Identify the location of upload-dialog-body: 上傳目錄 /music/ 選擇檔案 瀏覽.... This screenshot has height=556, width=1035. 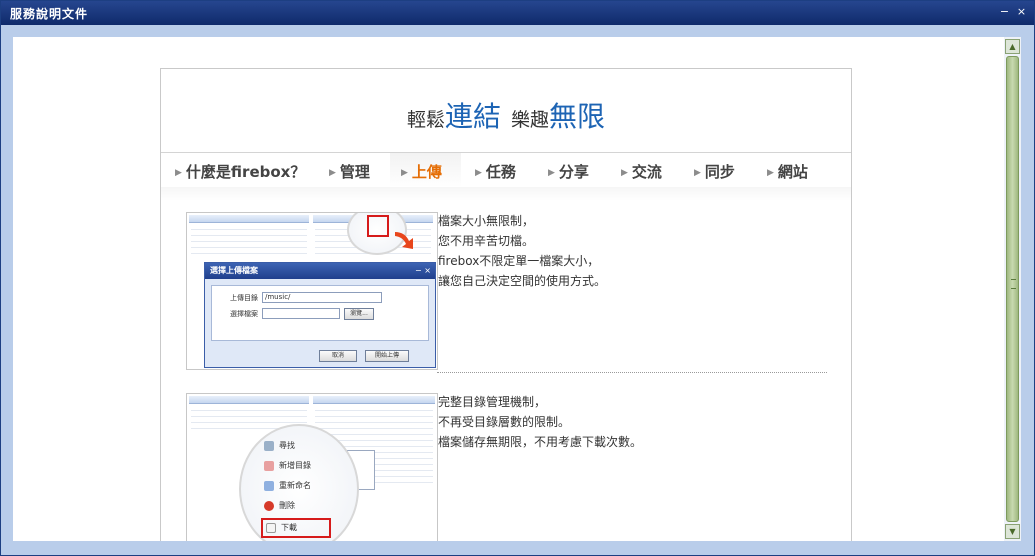
(320, 313).